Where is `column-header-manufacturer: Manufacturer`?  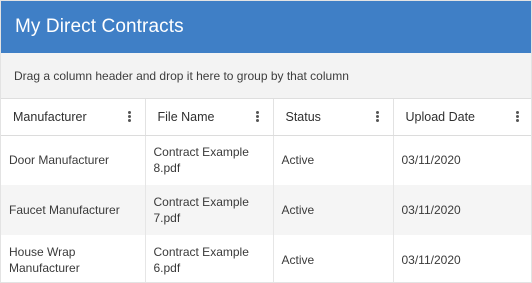 column-header-manufacturer: Manufacturer is located at coordinates (73, 117).